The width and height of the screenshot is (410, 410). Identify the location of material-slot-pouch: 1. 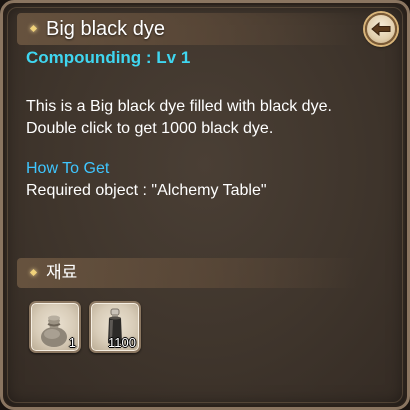
(55, 327).